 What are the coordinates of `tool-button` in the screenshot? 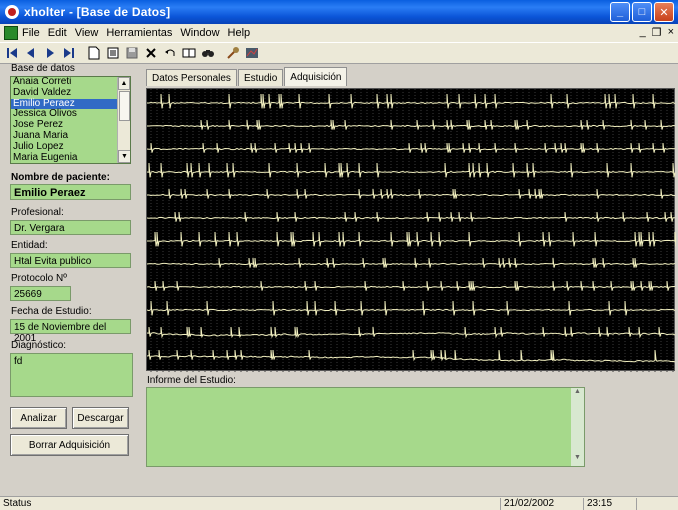 It's located at (233, 53).